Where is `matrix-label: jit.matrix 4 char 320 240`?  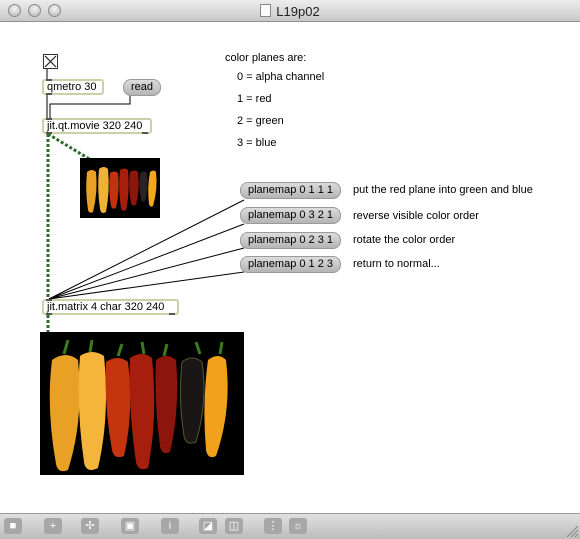 matrix-label: jit.matrix 4 char 320 240 is located at coordinates (106, 307).